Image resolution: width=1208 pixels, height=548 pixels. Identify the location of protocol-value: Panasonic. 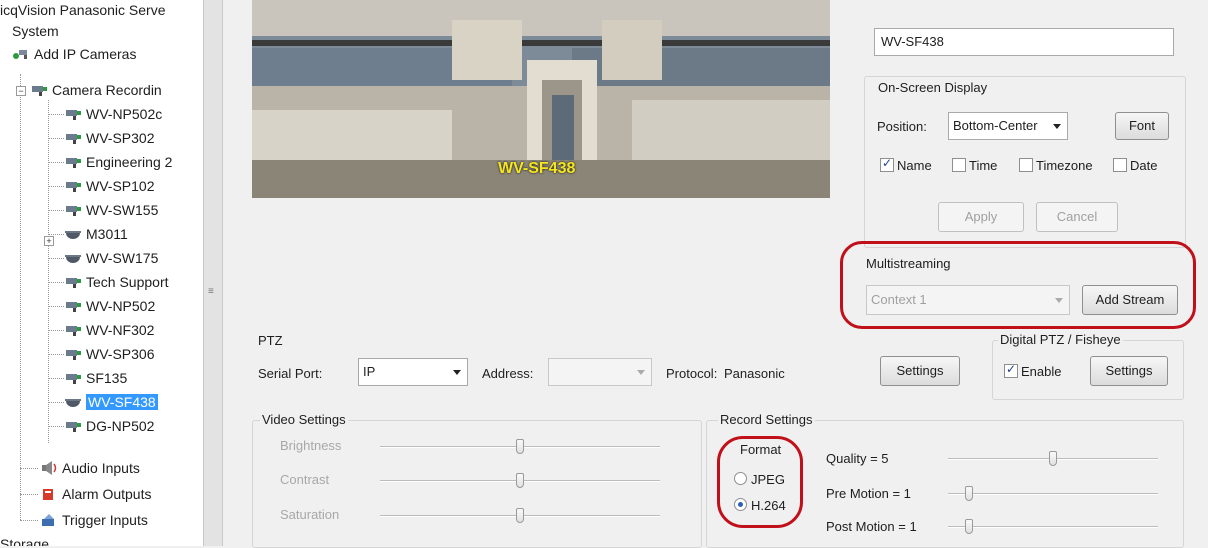
(754, 373).